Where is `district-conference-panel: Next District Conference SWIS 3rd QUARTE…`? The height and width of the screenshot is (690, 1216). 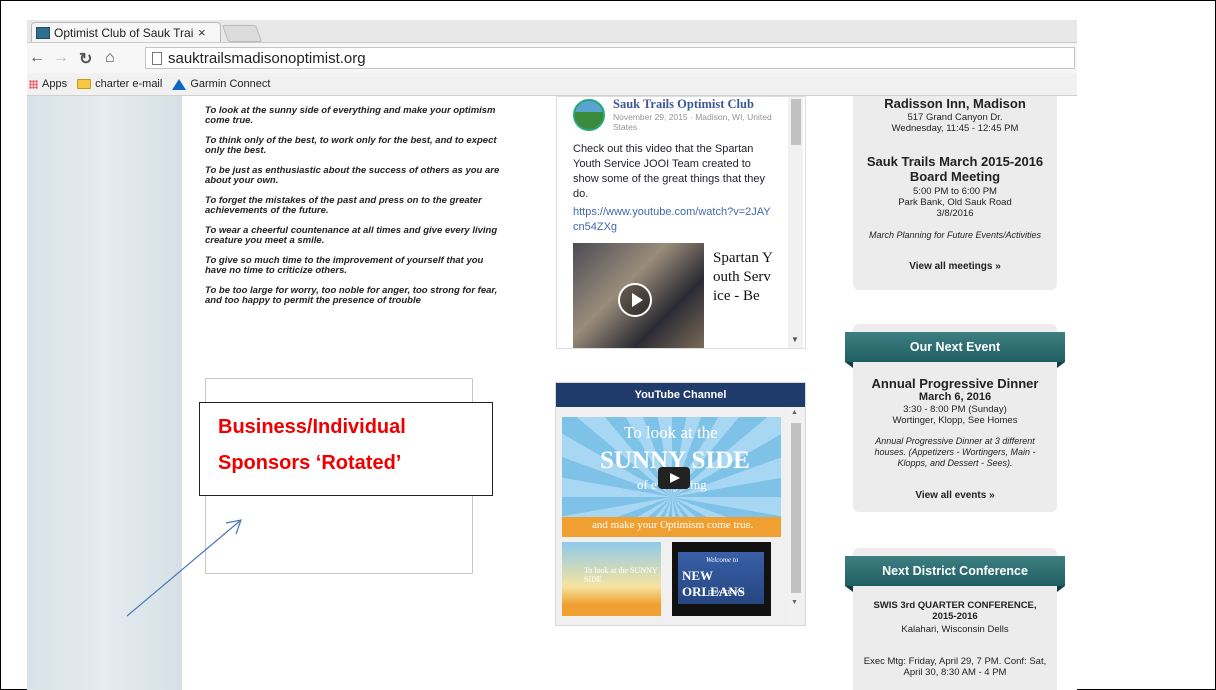
district-conference-panel: Next District Conference SWIS 3rd QUARTE… is located at coordinates (955, 619).